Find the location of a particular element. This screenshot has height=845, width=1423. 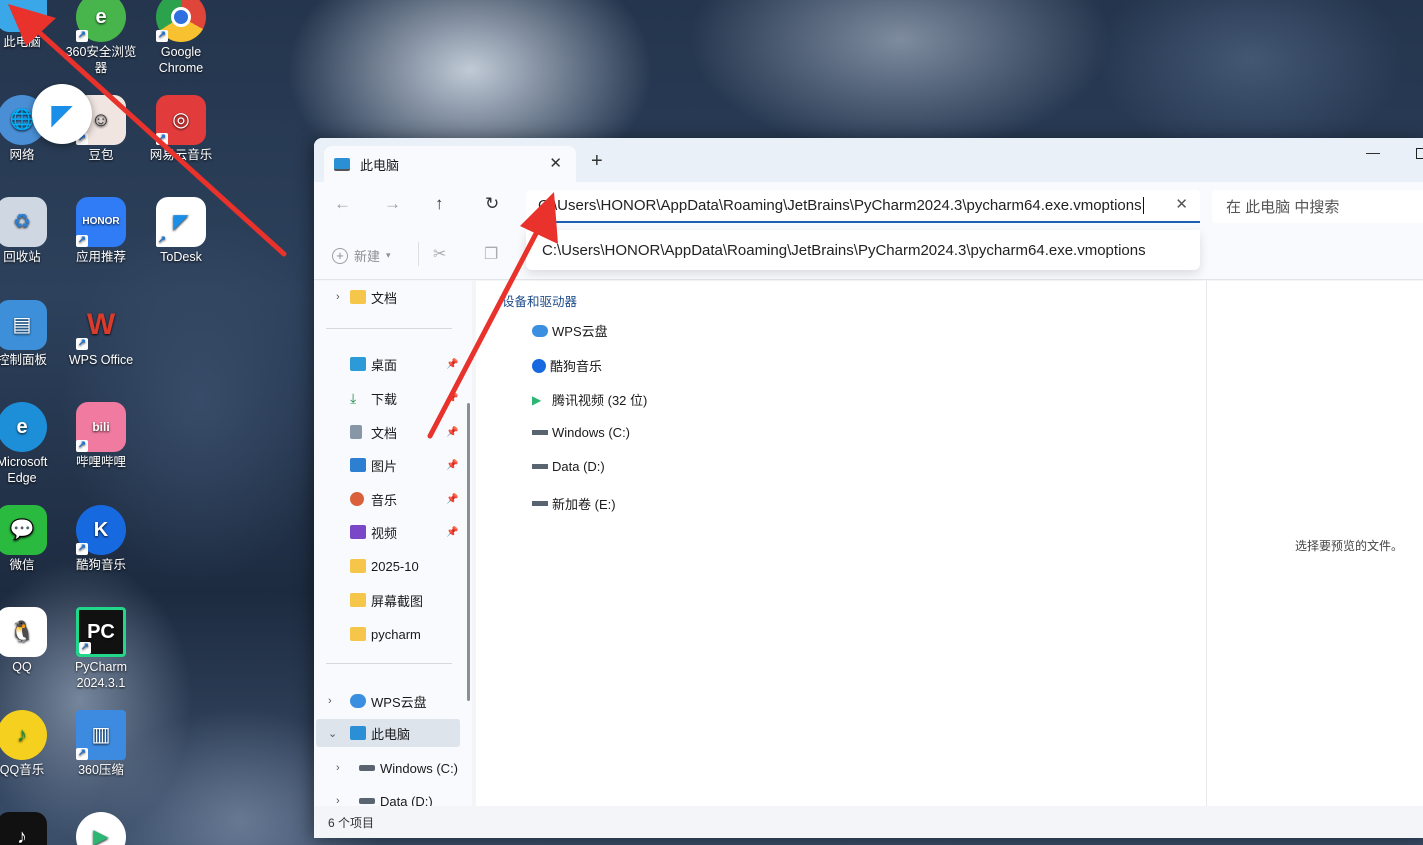

item-count: 6 个项目 is located at coordinates (351, 823).